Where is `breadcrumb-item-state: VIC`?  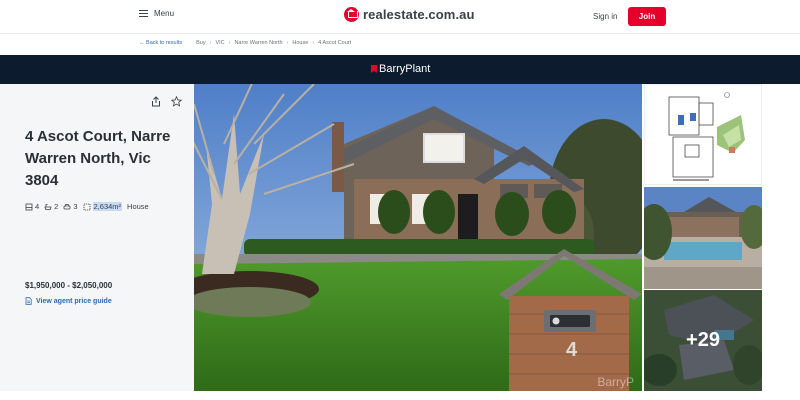
breadcrumb-item-state: VIC is located at coordinates (219, 43).